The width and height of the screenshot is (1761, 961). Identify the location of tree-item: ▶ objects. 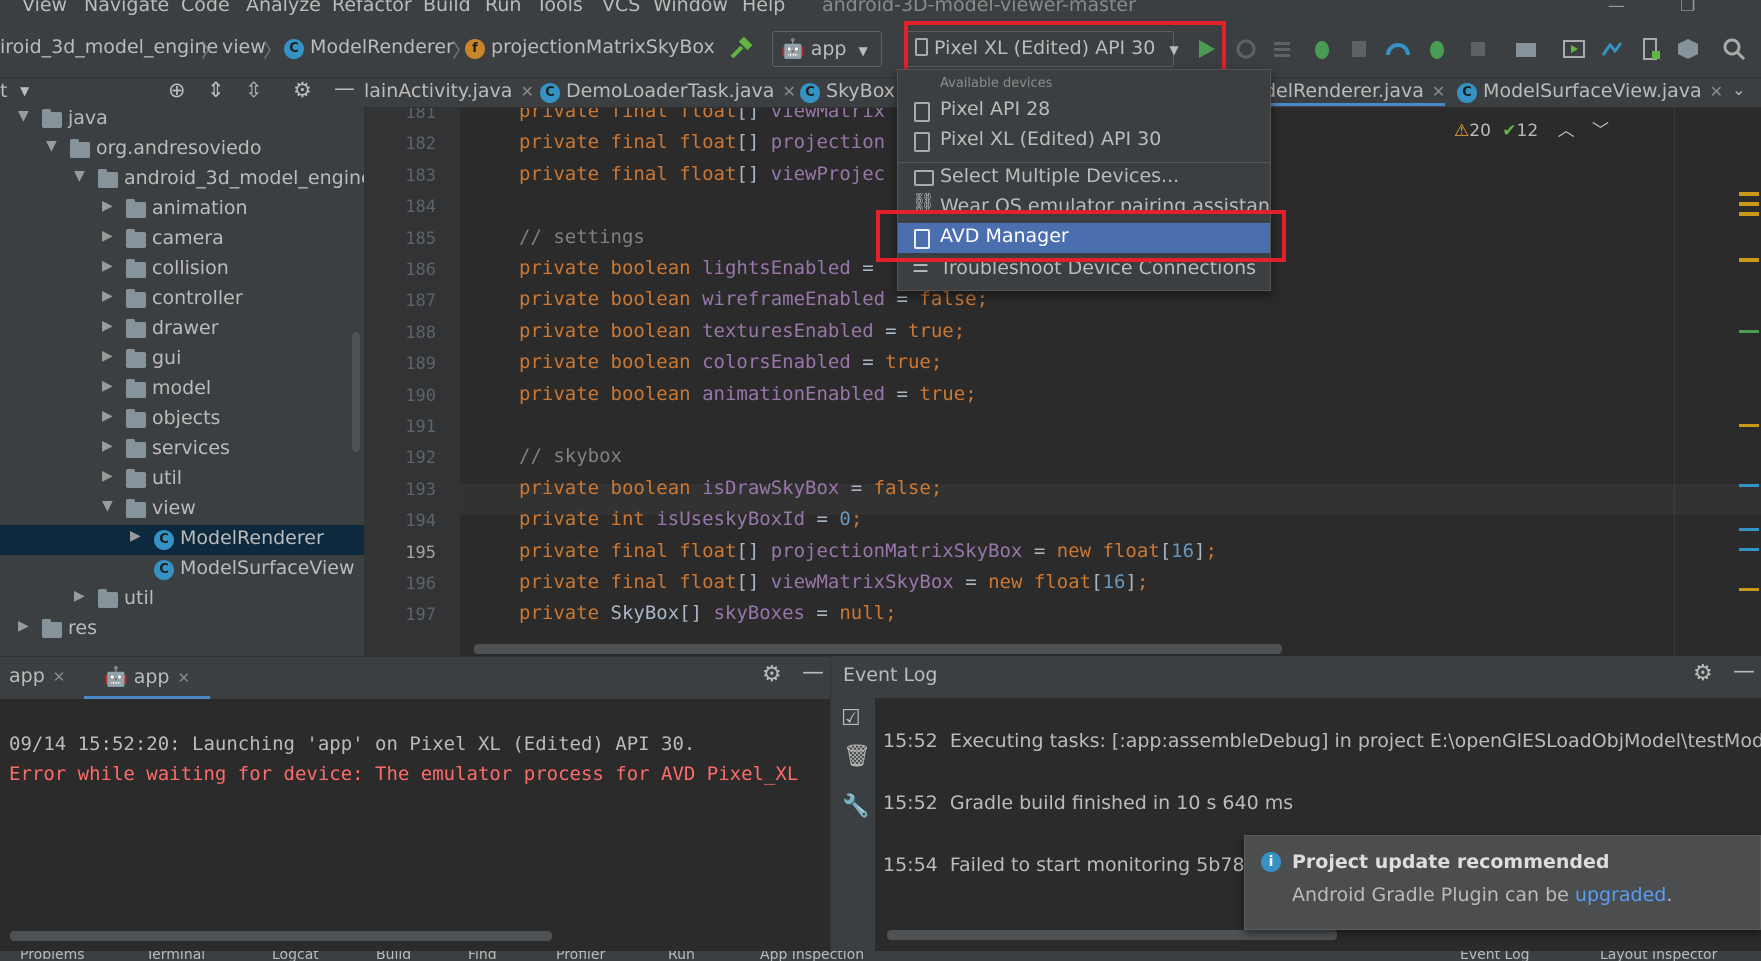
(182, 420).